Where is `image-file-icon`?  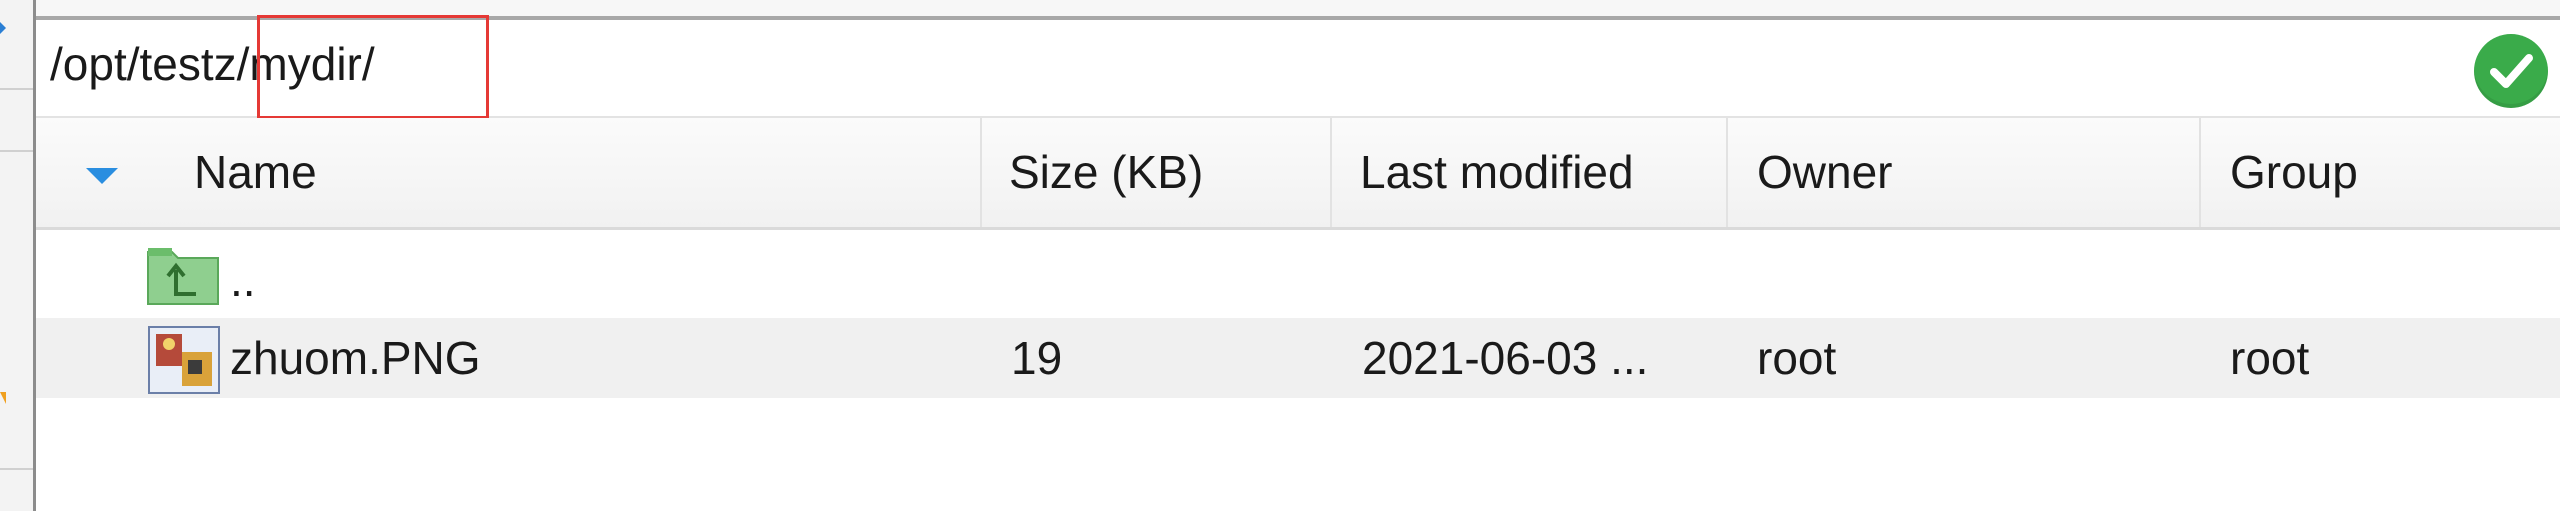
image-file-icon is located at coordinates (184, 360).